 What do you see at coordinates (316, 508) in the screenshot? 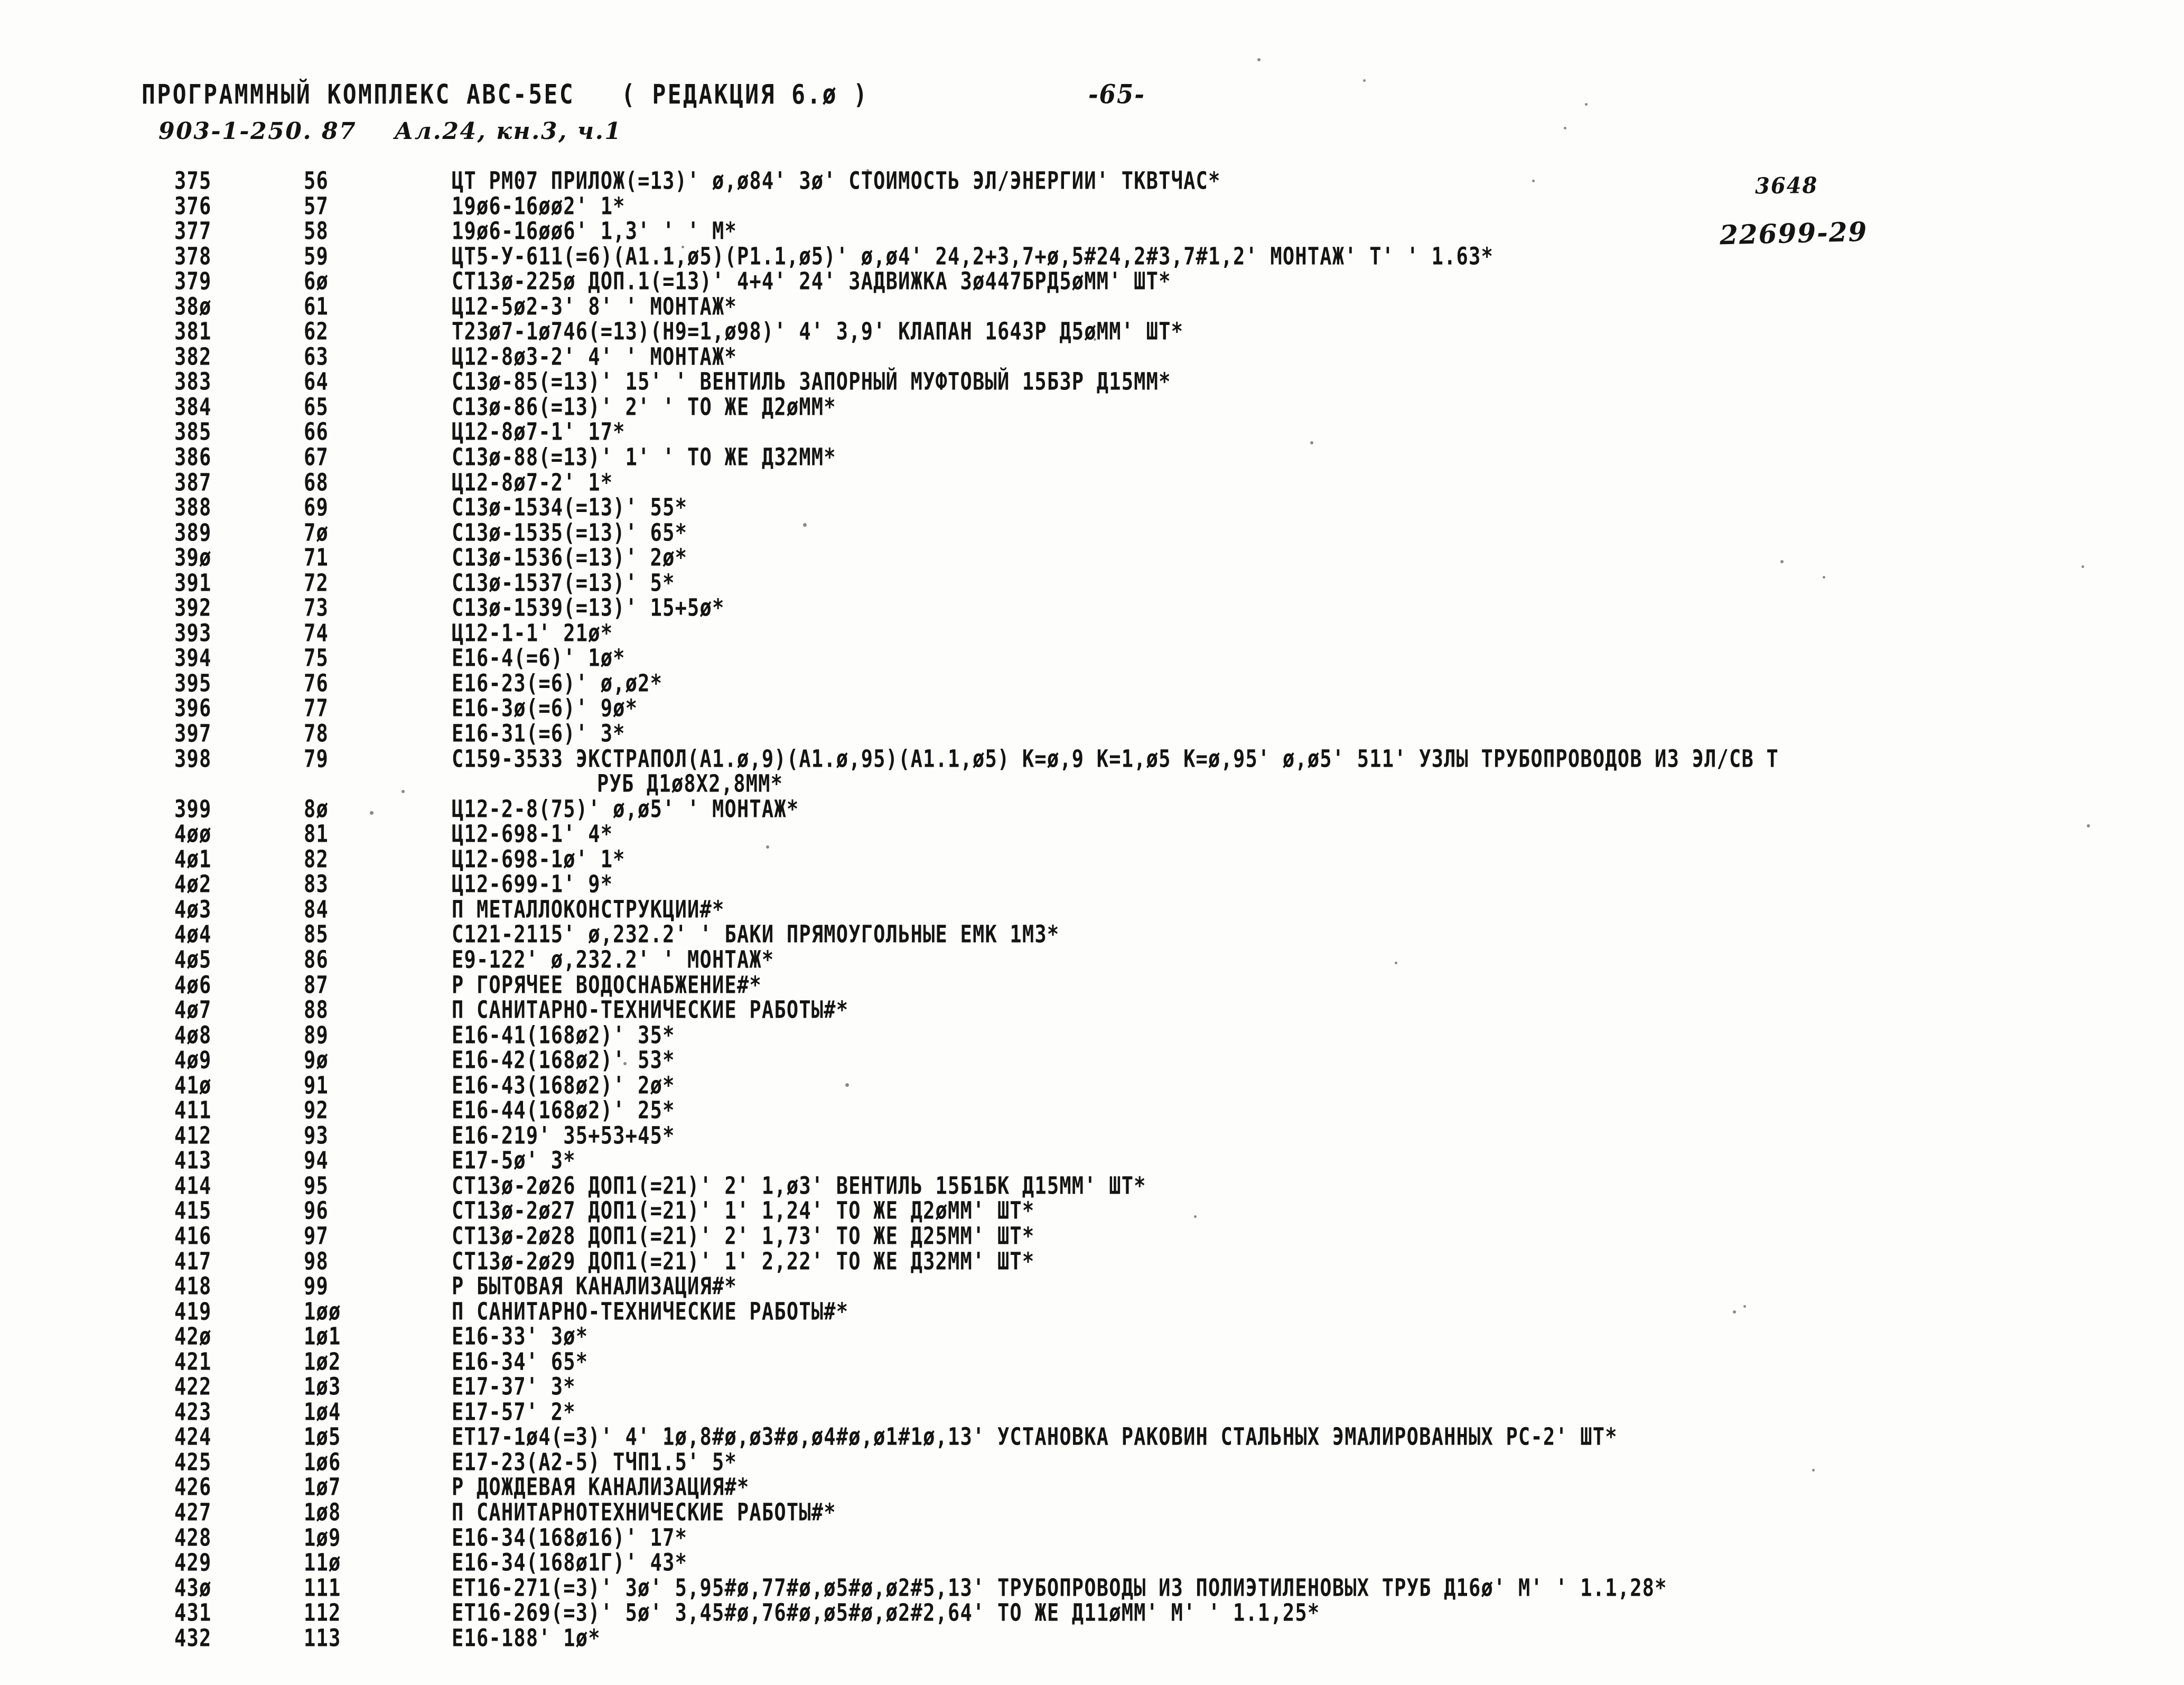
I see `row-item-number: 69` at bounding box center [316, 508].